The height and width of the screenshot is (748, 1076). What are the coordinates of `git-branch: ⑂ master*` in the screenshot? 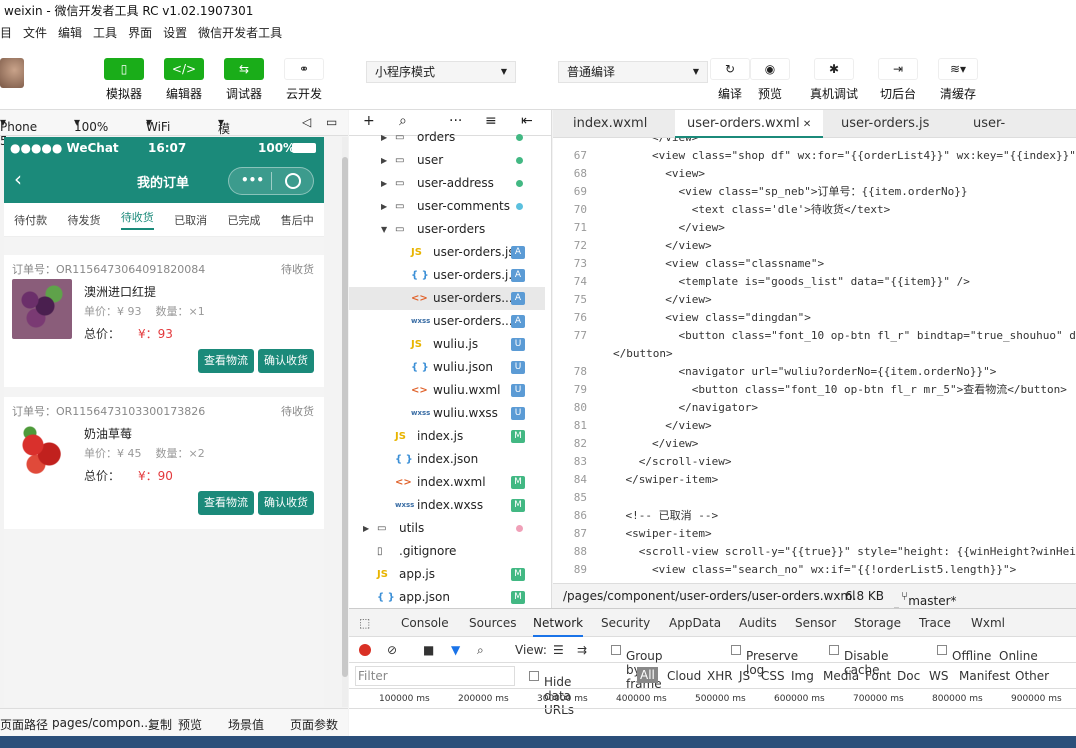 It's located at (929, 598).